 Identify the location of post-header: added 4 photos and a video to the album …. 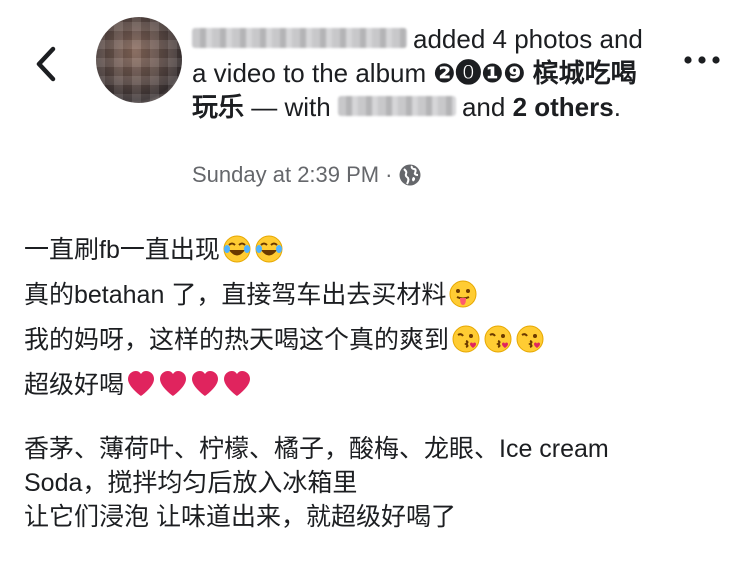
(427, 73).